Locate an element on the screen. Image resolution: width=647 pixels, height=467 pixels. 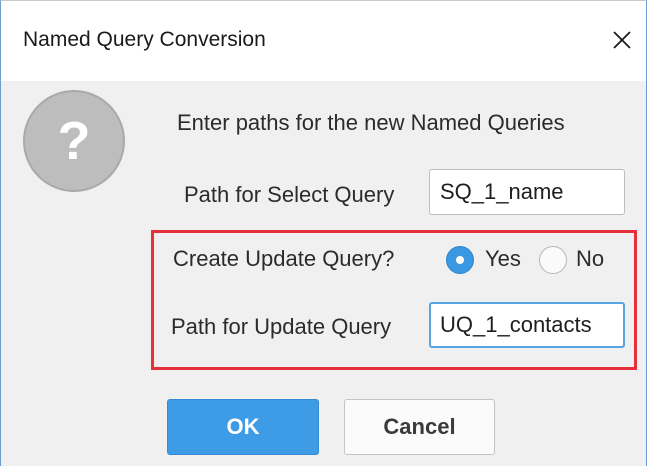
cancel-button: Cancel is located at coordinates (419, 427).